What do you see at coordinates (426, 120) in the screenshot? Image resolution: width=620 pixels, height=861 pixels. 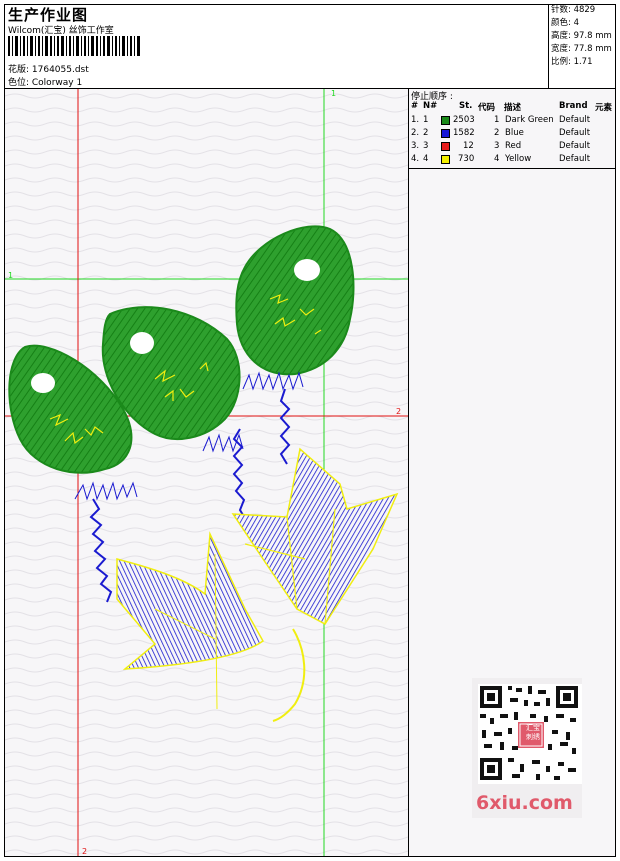 I see `row-no: 1` at bounding box center [426, 120].